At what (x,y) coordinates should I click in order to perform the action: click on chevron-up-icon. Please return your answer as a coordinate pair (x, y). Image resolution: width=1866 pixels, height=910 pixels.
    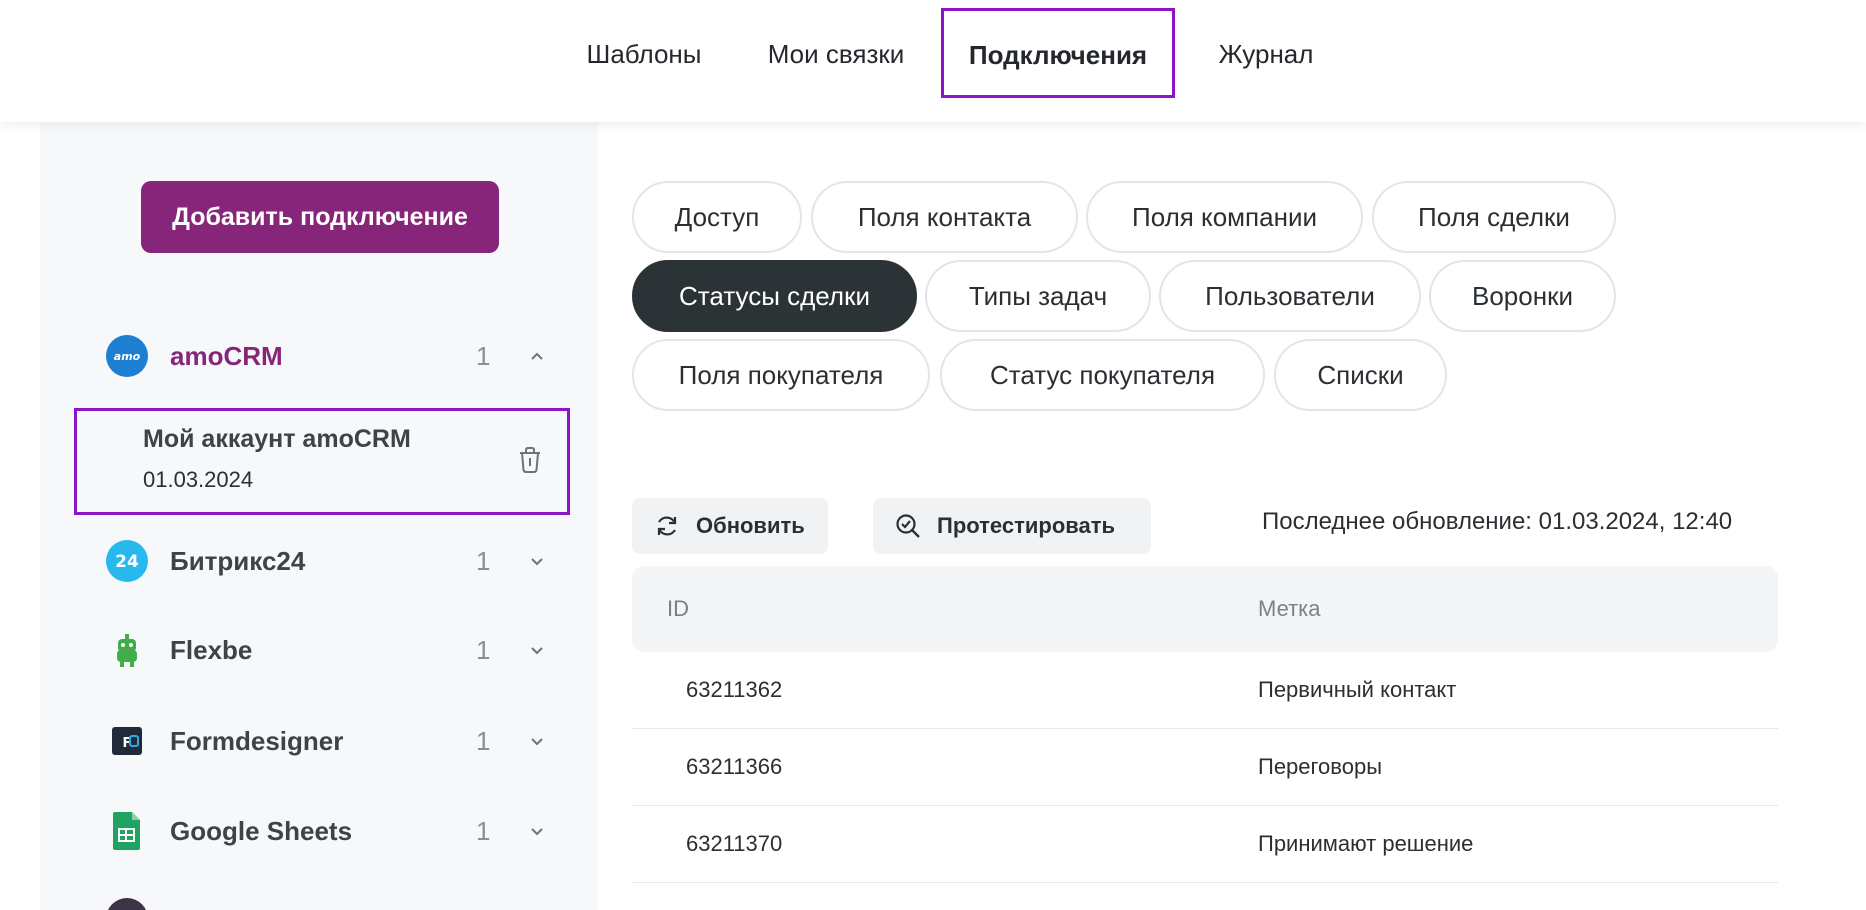
    Looking at the image, I should click on (537, 356).